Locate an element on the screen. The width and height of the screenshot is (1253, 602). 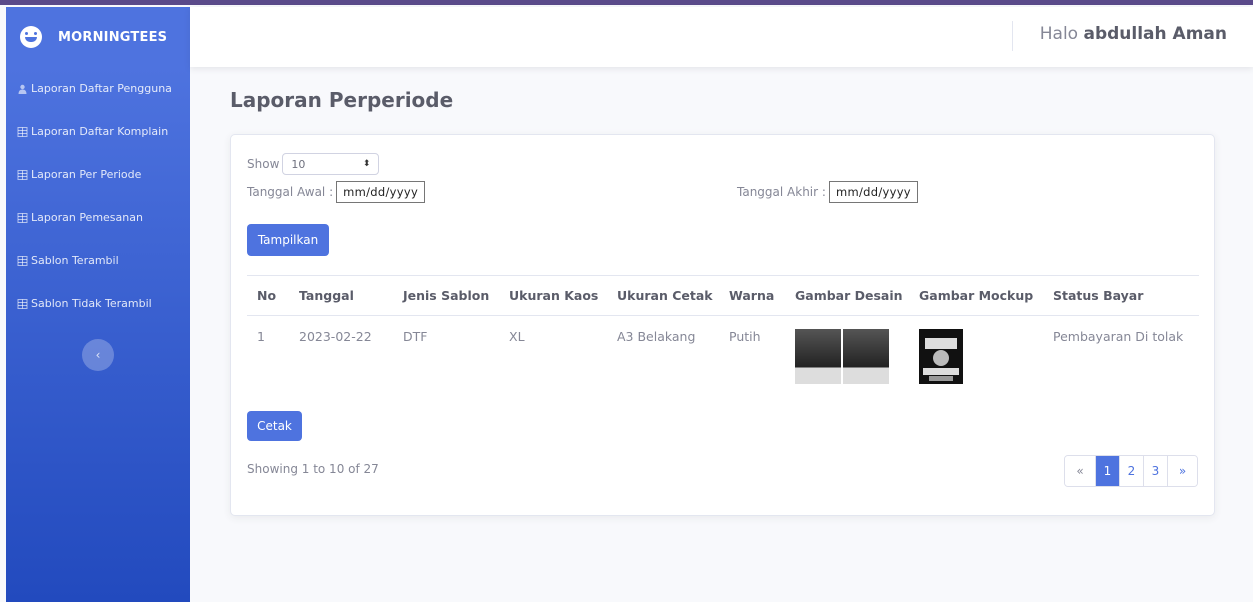
chevron-left-icon: ‹ is located at coordinates (98, 355).